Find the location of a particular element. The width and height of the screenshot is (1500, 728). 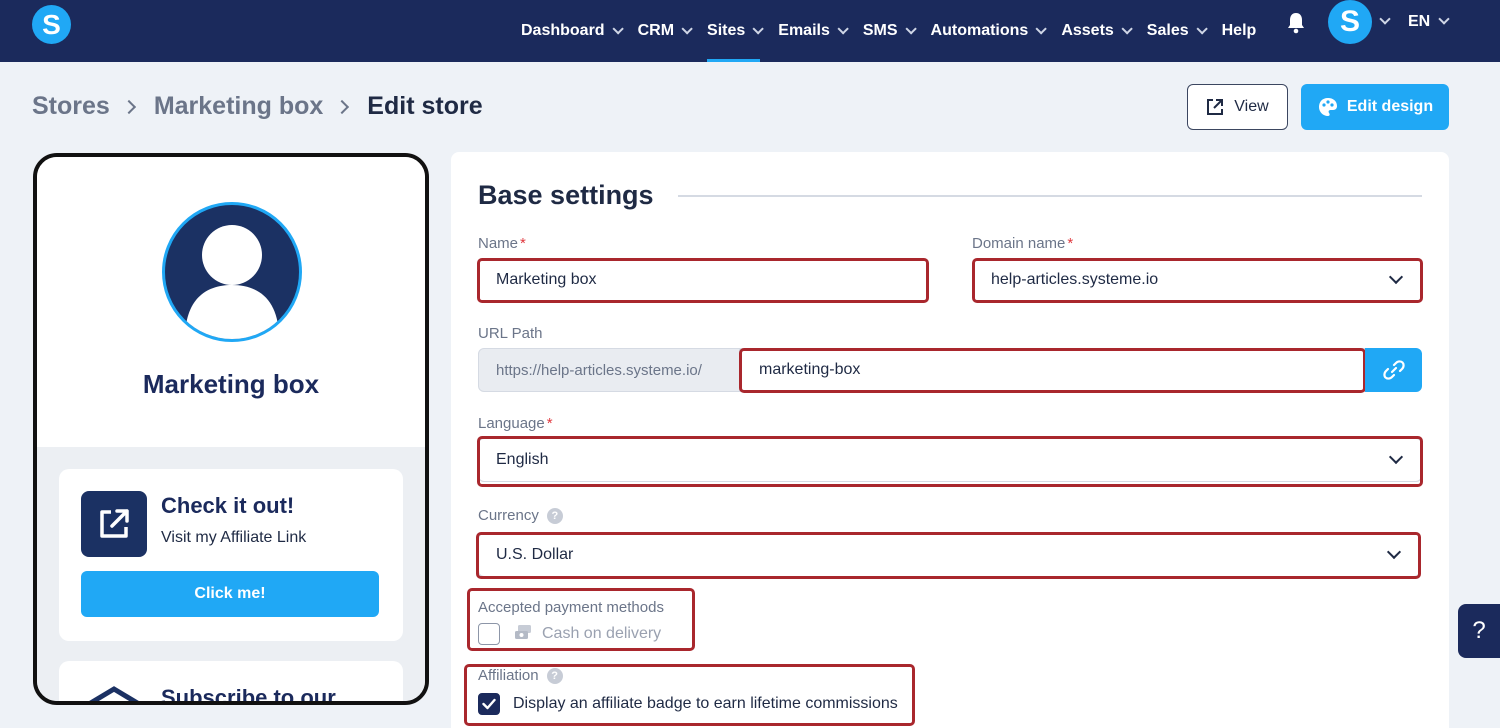

preview-store-name: Marketing box is located at coordinates (231, 384).